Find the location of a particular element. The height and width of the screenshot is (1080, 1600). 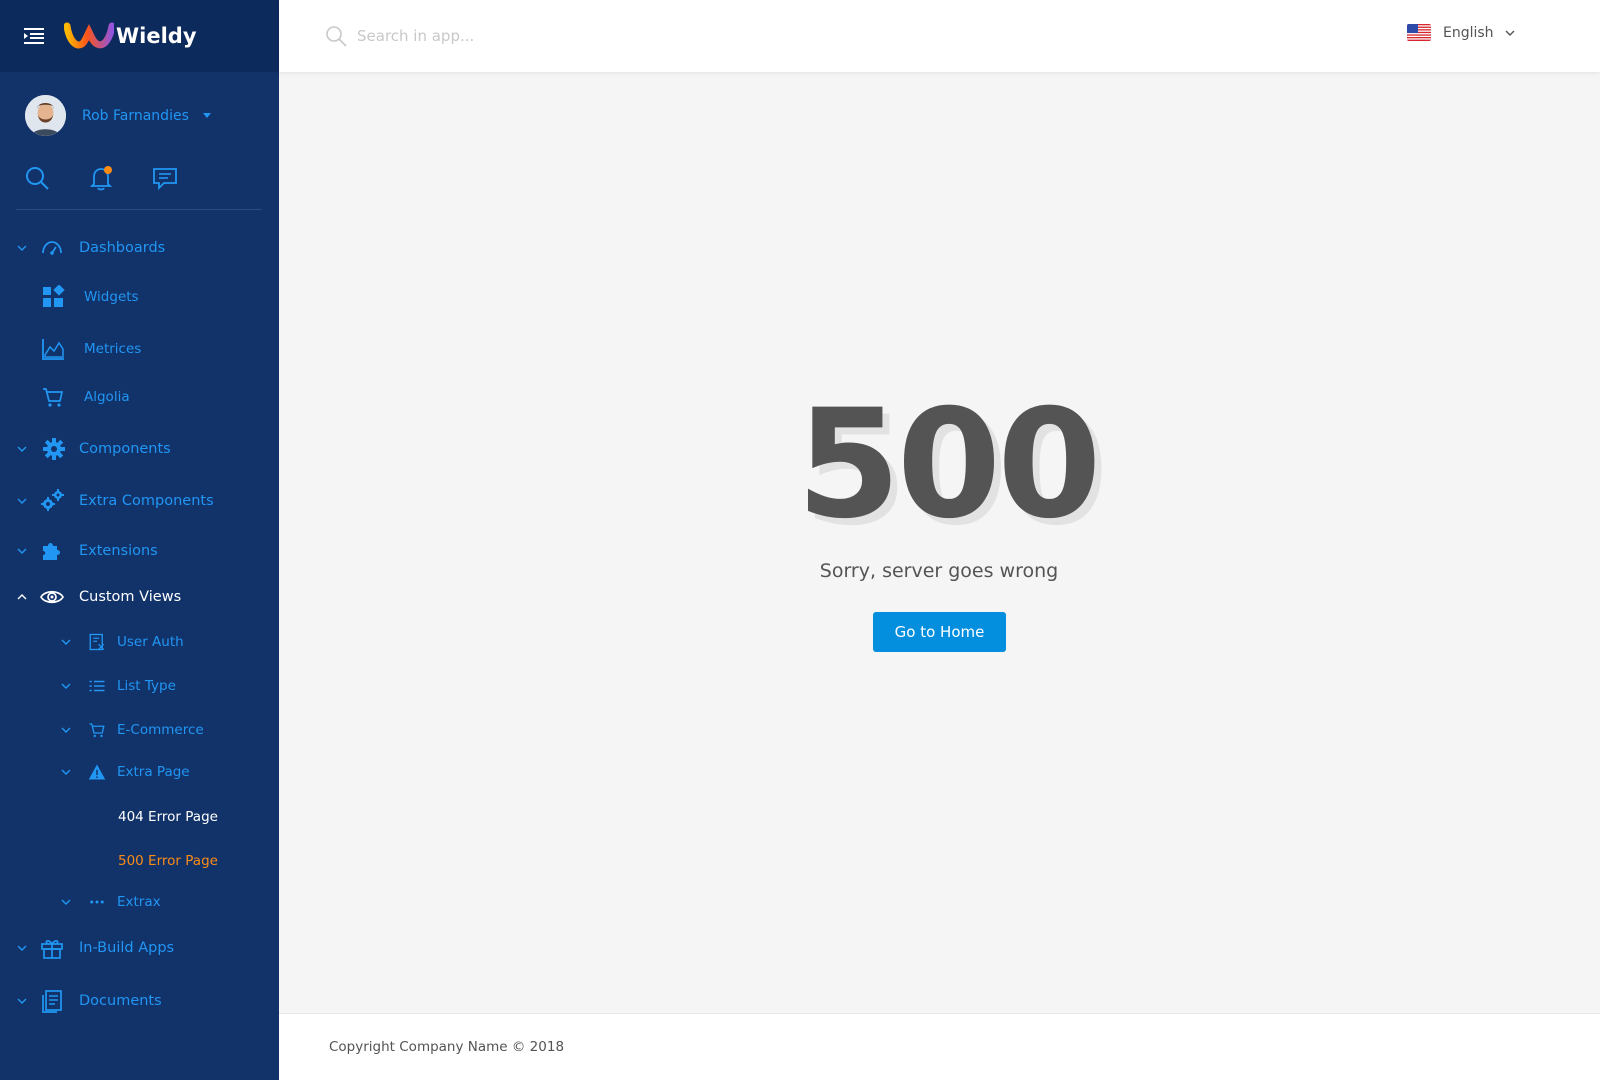

user-name: Rob Farnandies is located at coordinates (135, 116).